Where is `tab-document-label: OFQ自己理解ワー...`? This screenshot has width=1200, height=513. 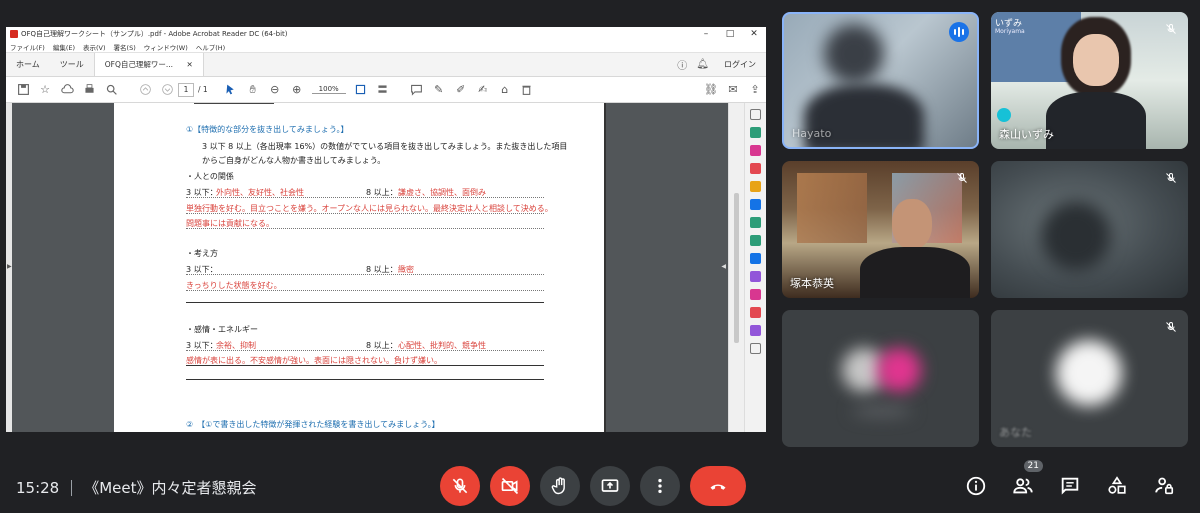 tab-document-label: OFQ自己理解ワー... is located at coordinates (139, 64).